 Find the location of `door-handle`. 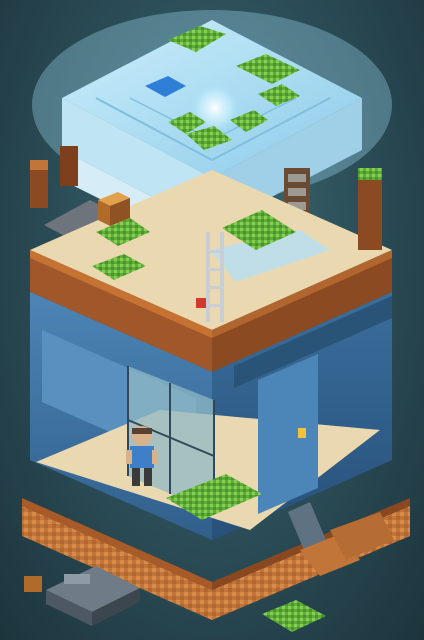

door-handle is located at coordinates (302, 433).